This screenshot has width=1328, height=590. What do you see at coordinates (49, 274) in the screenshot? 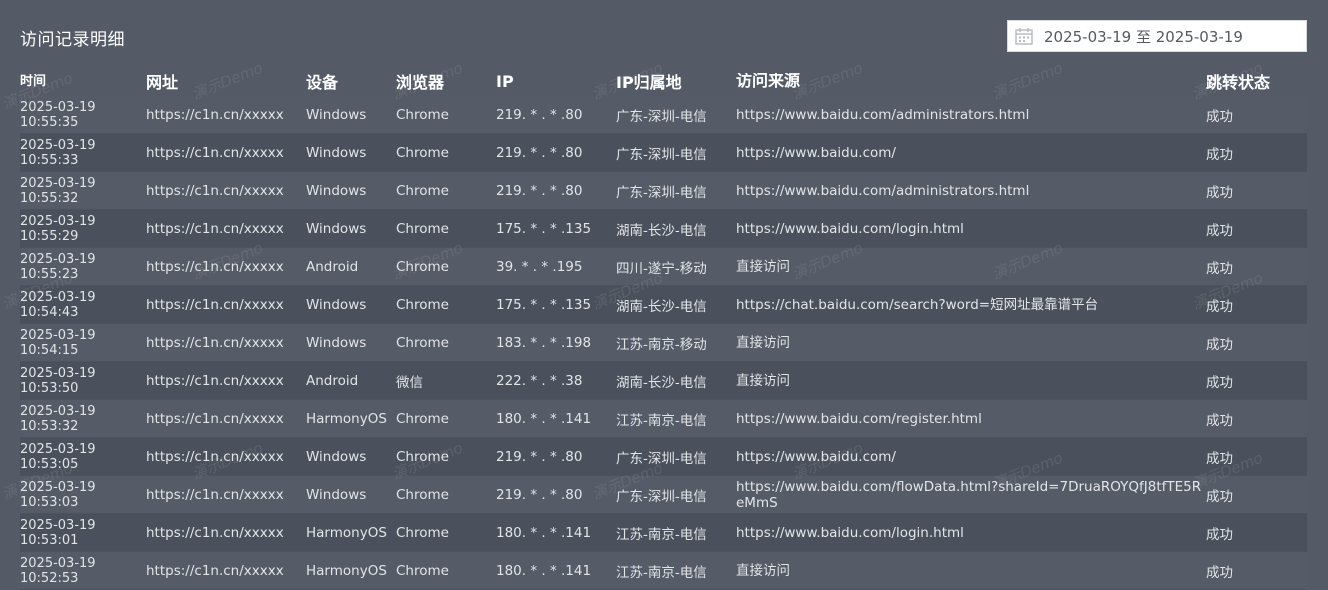
I see `cell-time-part: 10:55:23` at bounding box center [49, 274].